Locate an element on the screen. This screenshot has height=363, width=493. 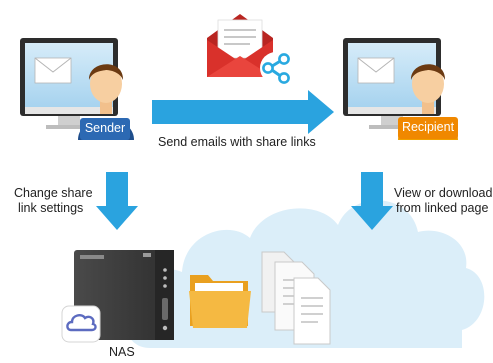
change-label: Change share link settings is located at coordinates (53, 201).